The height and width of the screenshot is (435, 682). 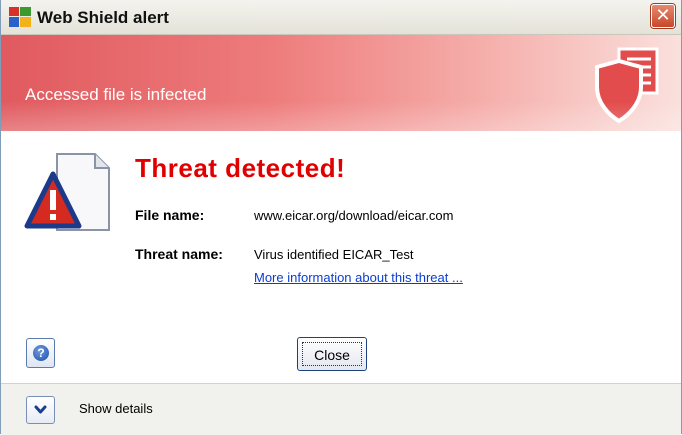 I want to click on help-button: ?, so click(x=40, y=353).